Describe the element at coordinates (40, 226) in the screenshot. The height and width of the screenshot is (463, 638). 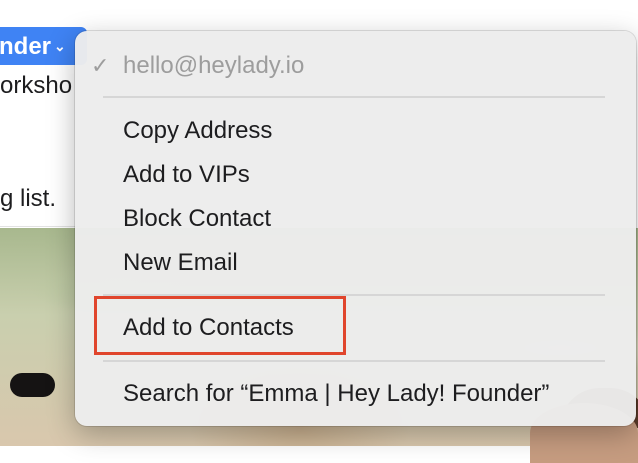
I see `divider` at that location.